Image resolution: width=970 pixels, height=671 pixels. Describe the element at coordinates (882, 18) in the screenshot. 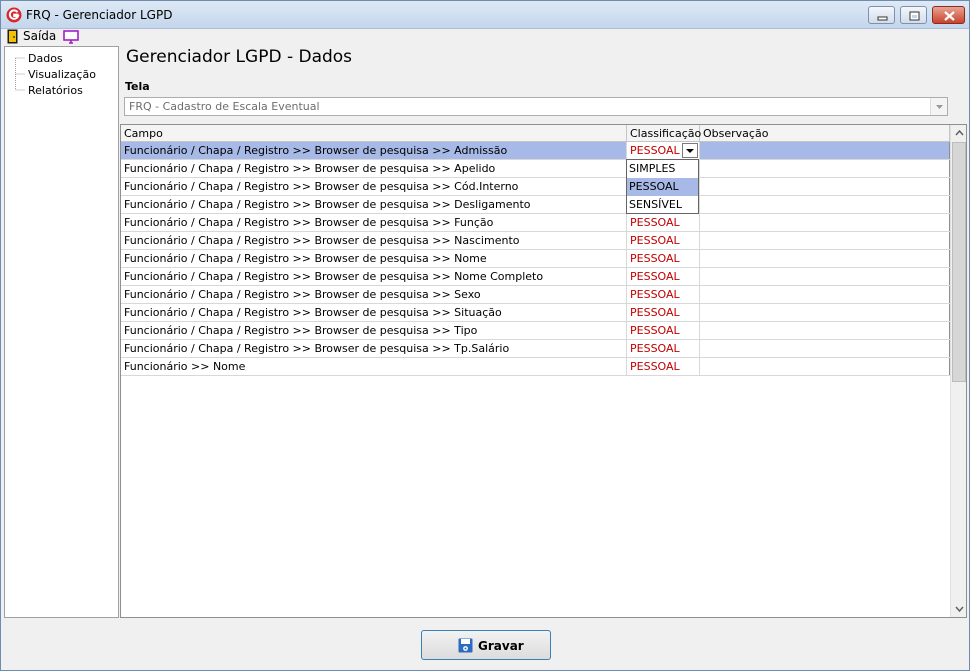

I see `minimize-icon` at that location.